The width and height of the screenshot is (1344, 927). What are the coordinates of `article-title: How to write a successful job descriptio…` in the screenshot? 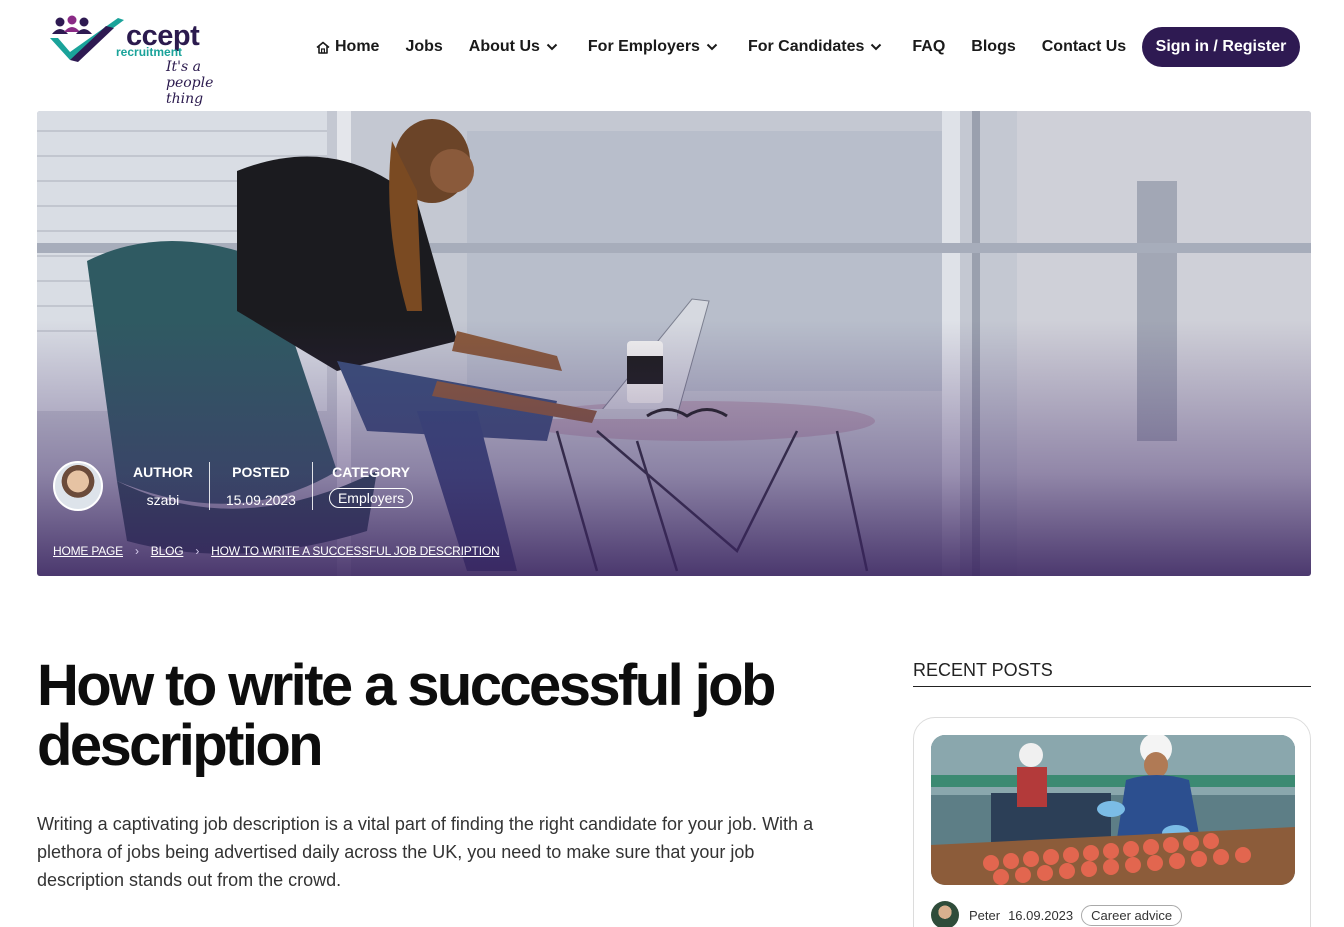 It's located at (406, 715).